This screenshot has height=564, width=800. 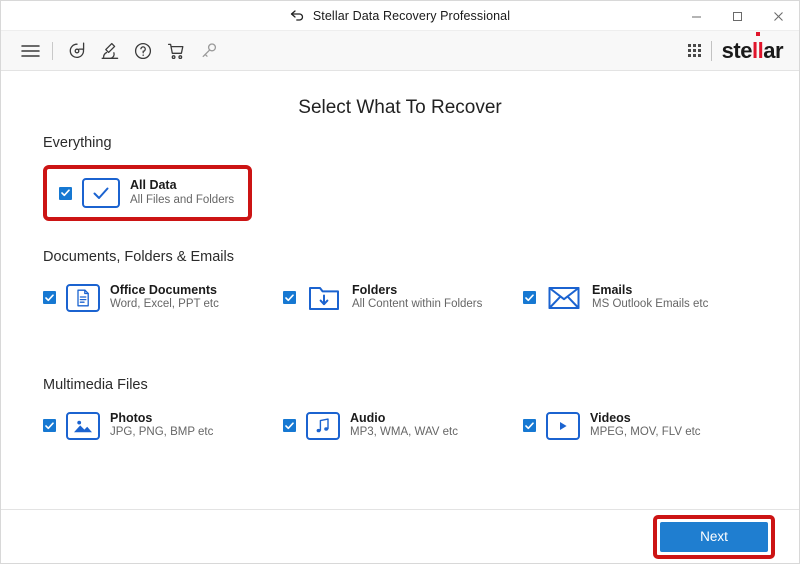 What do you see at coordinates (153, 185) in the screenshot?
I see `item-title: All Data` at bounding box center [153, 185].